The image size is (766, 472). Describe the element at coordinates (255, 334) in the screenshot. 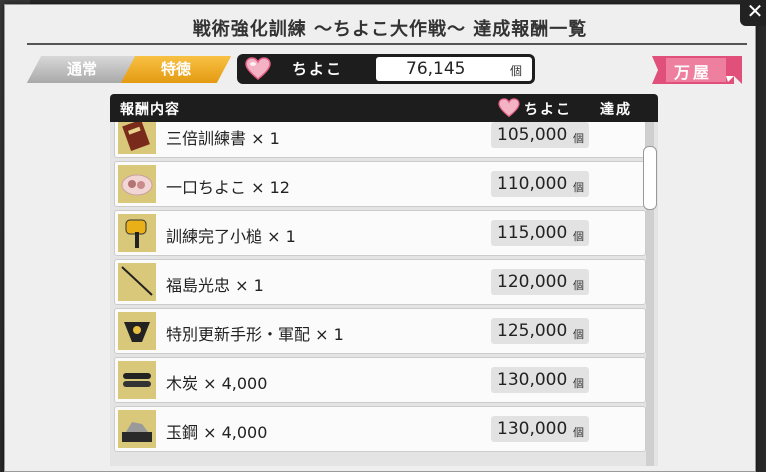

I see `reward-name: 特別更新手形・軍配 × 1` at that location.